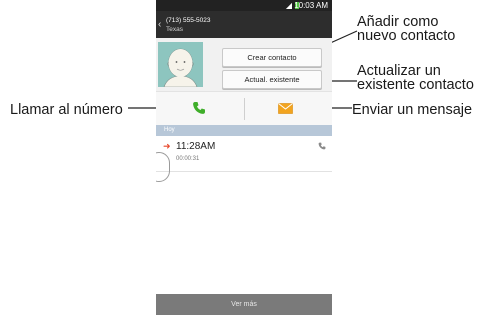  Describe the element at coordinates (406, 29) in the screenshot. I see `callout-add-new-contact: Añadir como nuevo contacto` at that location.